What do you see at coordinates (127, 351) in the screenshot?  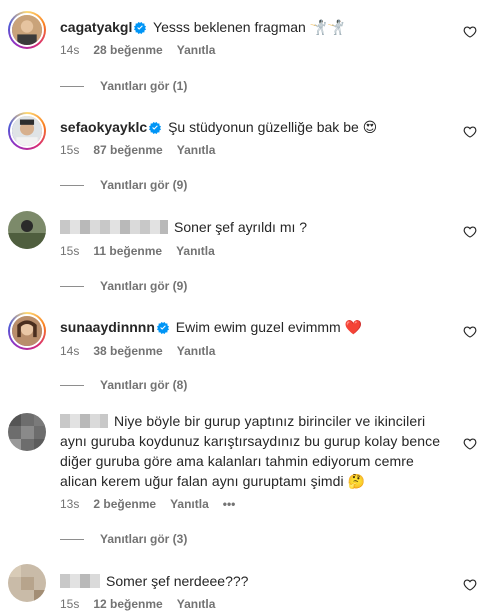 I see `likes-count: 38 beğenme` at bounding box center [127, 351].